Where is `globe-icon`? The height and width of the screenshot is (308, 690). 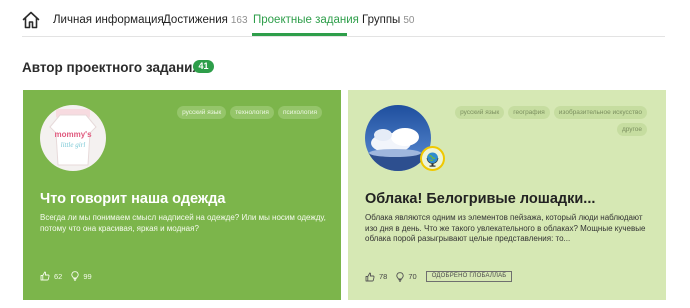 globe-icon is located at coordinates (432, 158).